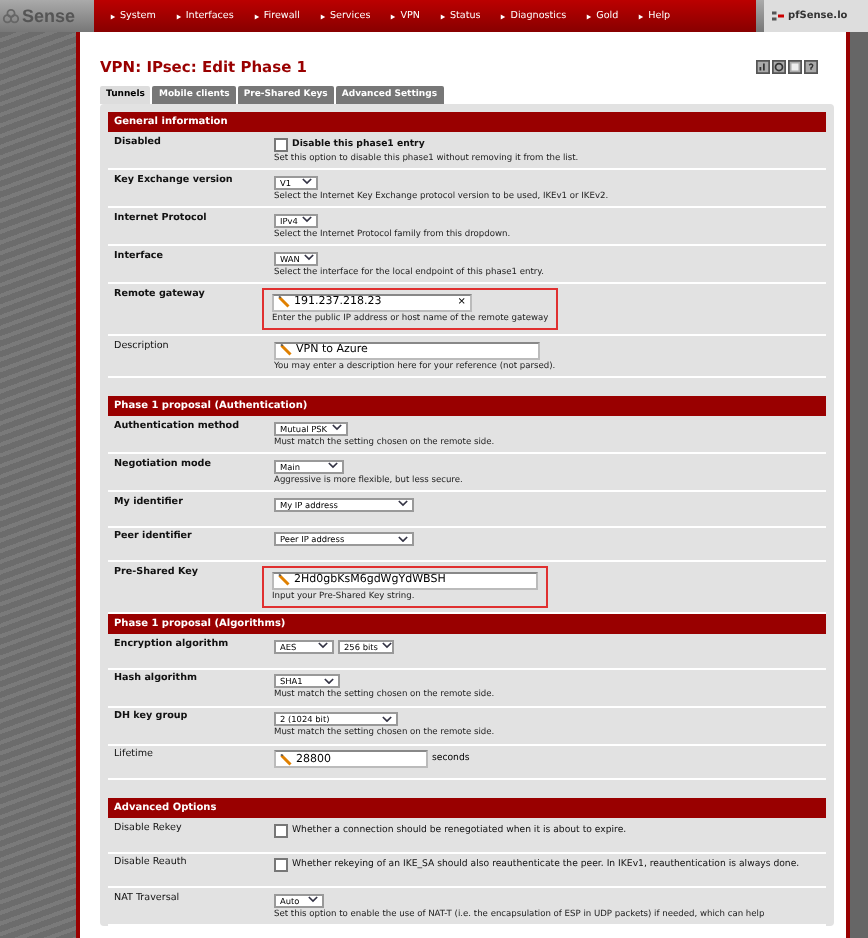 The width and height of the screenshot is (868, 938). What do you see at coordinates (763, 67) in the screenshot?
I see `chart-icon` at bounding box center [763, 67].